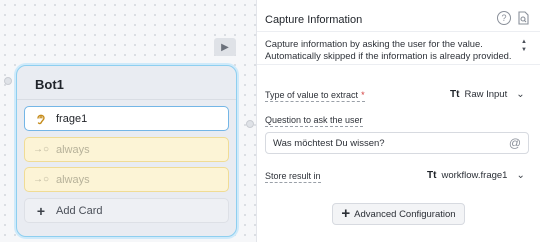 Image resolution: width=540 pixels, height=242 pixels. Describe the element at coordinates (250, 124) in the screenshot. I see `node-output-handle` at that location.